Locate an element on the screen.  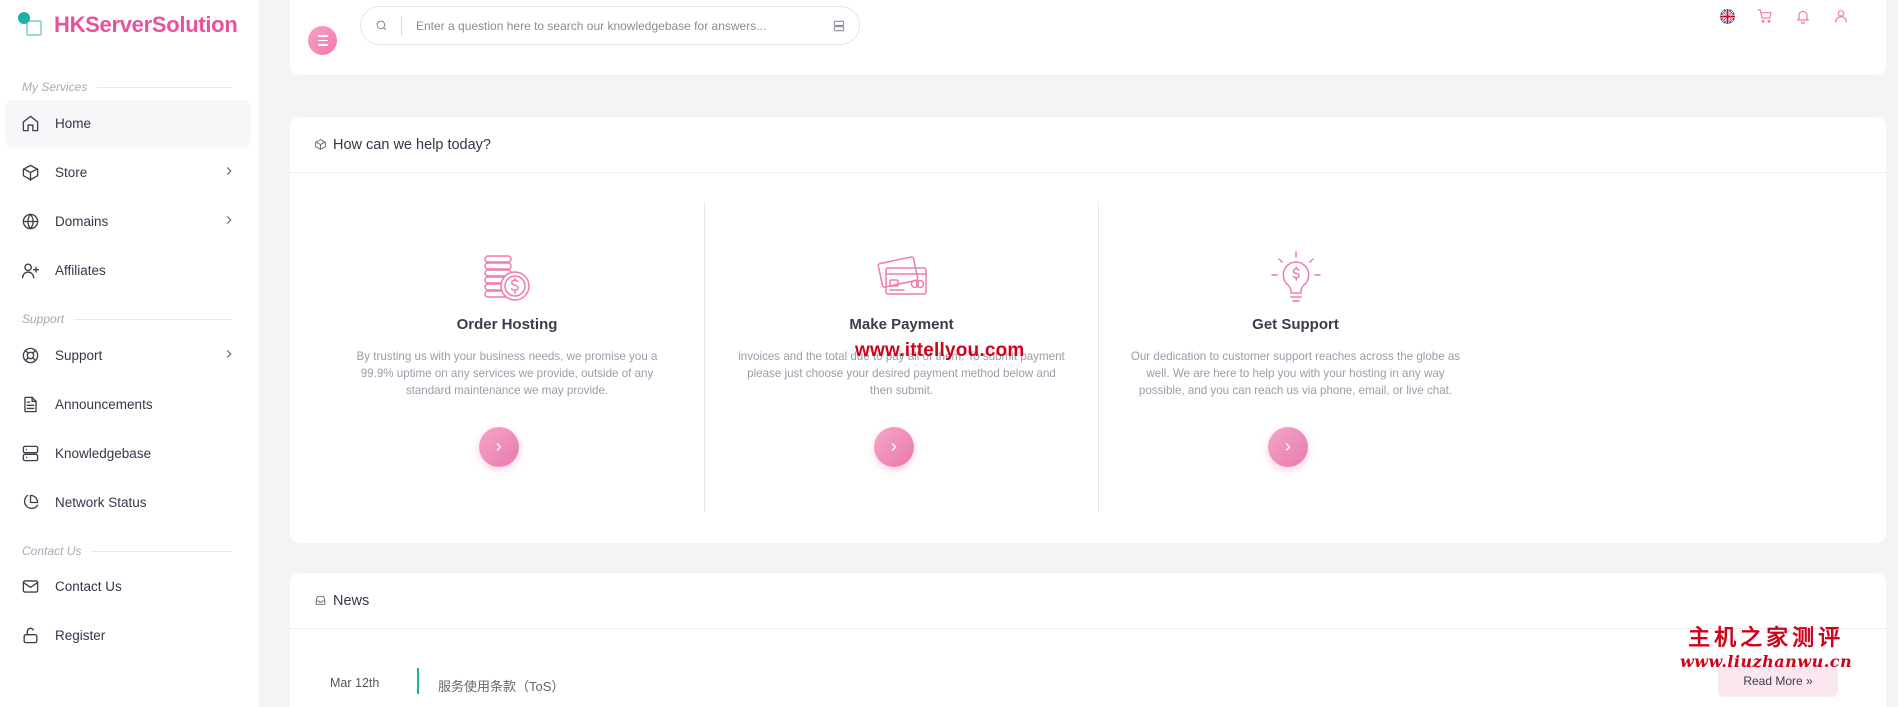
database-icon is located at coordinates (839, 26).